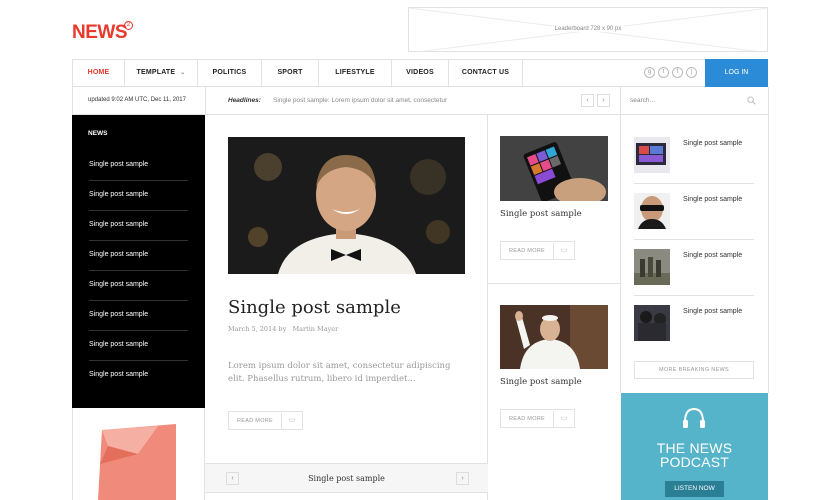 The height and width of the screenshot is (500, 840). I want to click on pope-post-image, so click(554, 337).